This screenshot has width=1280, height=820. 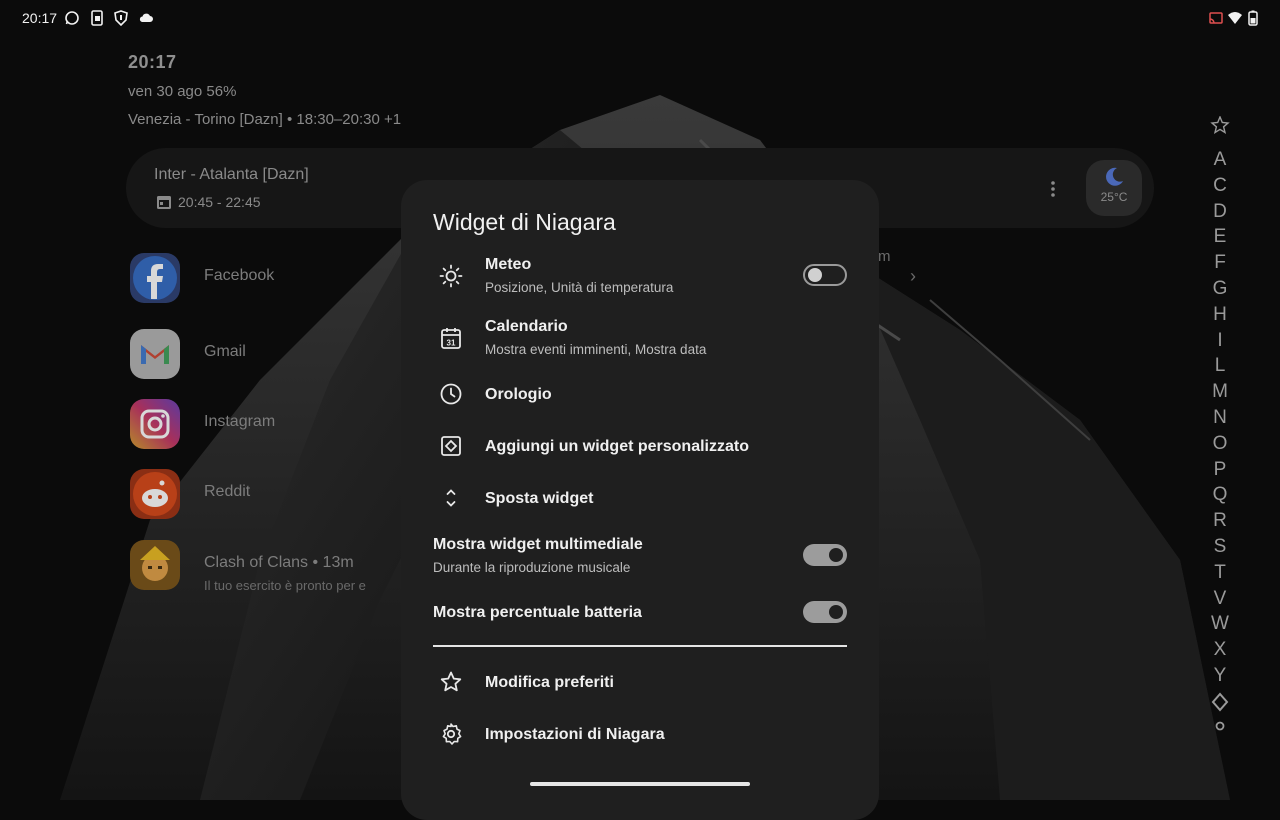 I want to click on row-title: Impostazioni di Niagara, so click(x=575, y=734).